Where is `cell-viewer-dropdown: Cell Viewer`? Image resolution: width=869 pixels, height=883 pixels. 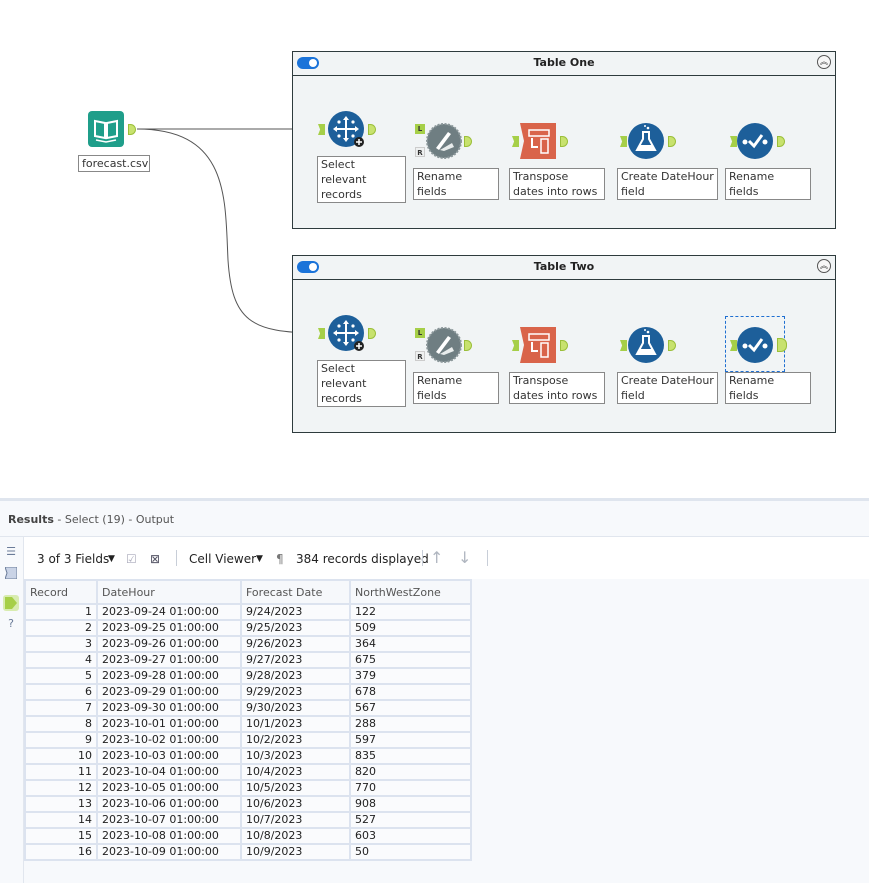 cell-viewer-dropdown: Cell Viewer is located at coordinates (222, 559).